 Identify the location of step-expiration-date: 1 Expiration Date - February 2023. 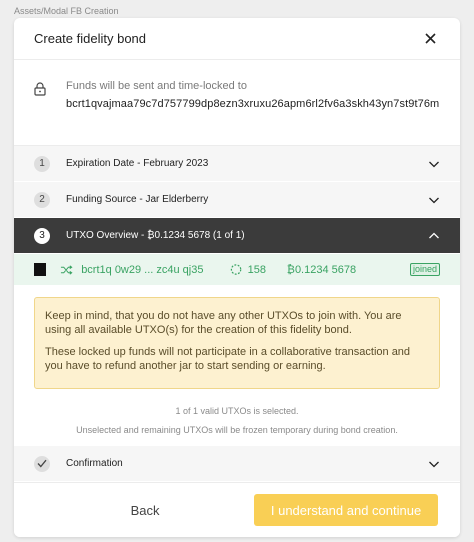
(237, 164).